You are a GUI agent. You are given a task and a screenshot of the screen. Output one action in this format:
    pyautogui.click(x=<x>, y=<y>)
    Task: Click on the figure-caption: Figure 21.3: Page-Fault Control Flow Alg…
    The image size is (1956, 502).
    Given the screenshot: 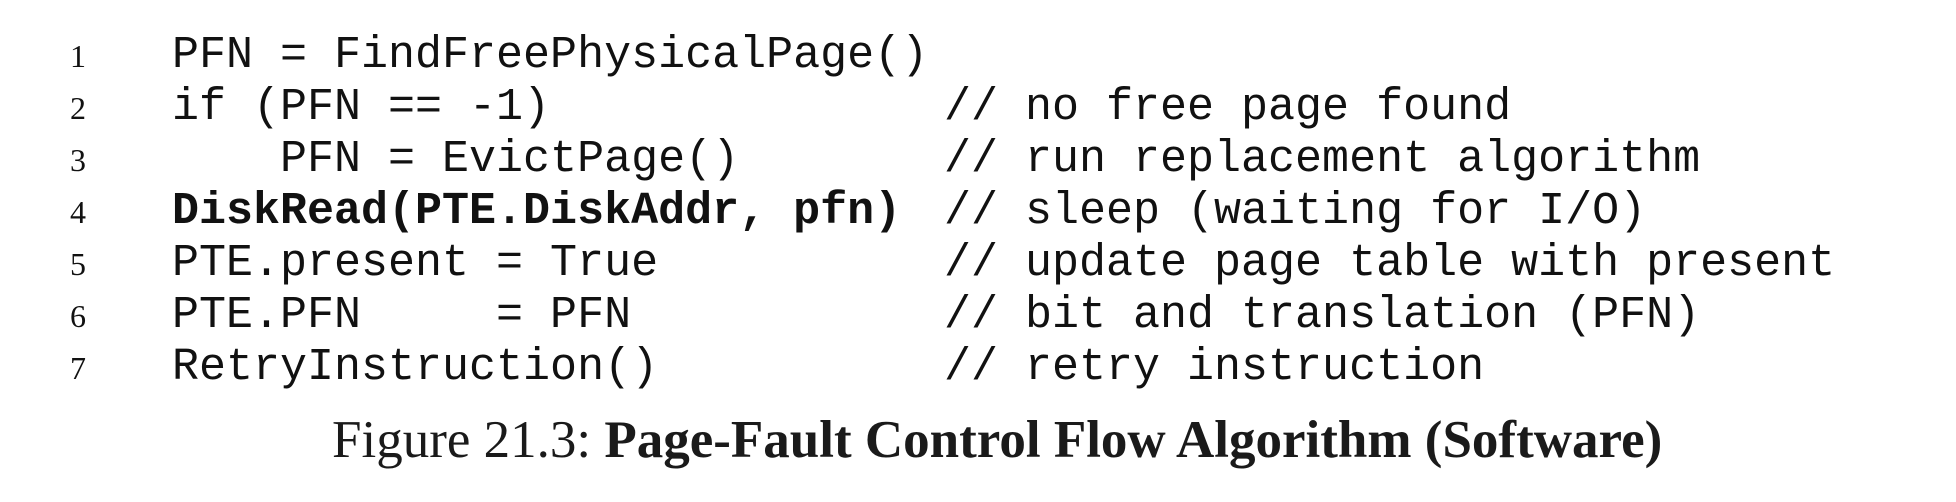 What is the action you would take?
    pyautogui.click(x=997, y=440)
    